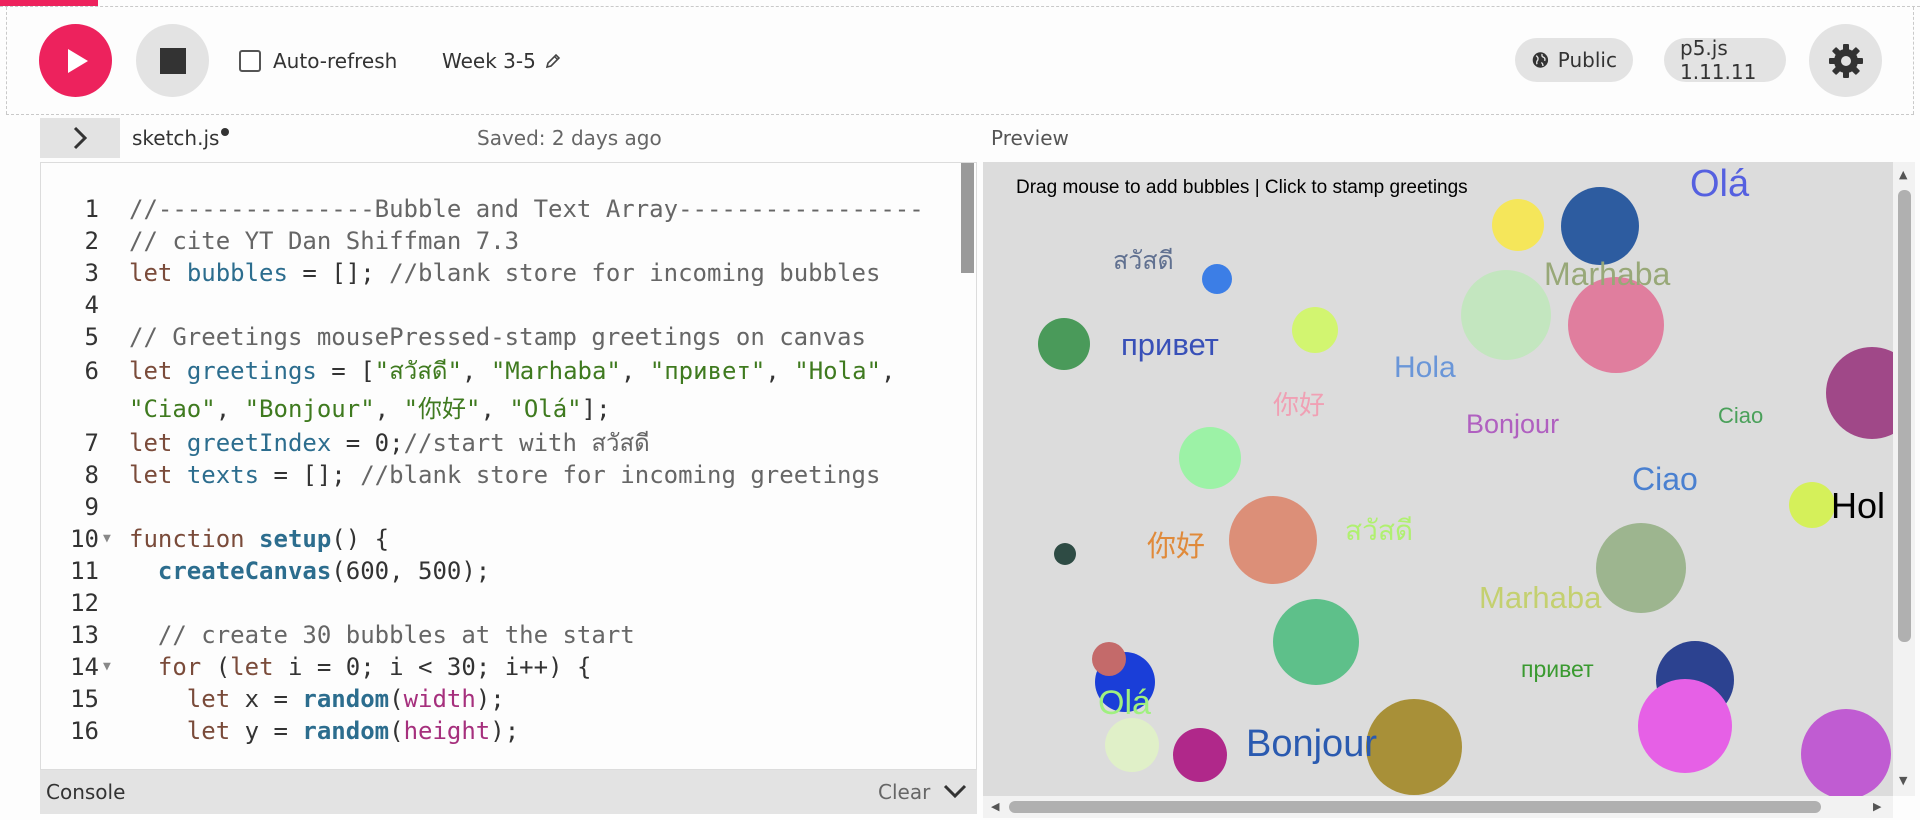 The height and width of the screenshot is (820, 1920). What do you see at coordinates (508, 699) in the screenshot?
I see `code-line: 15 let x = random(width);` at bounding box center [508, 699].